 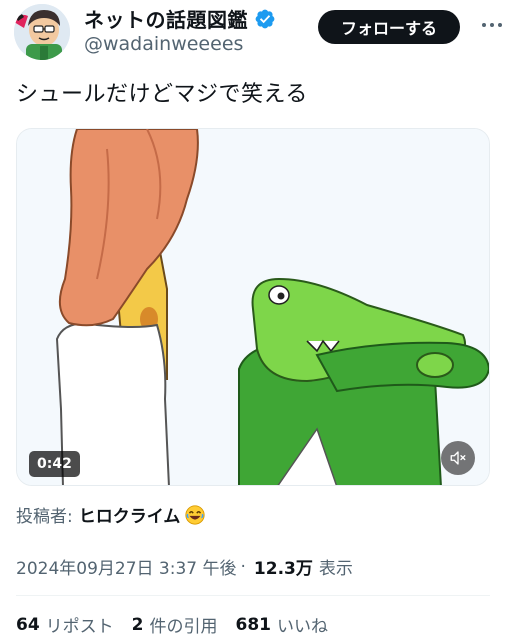 I want to click on reposts-label: リポスト, so click(x=79, y=627).